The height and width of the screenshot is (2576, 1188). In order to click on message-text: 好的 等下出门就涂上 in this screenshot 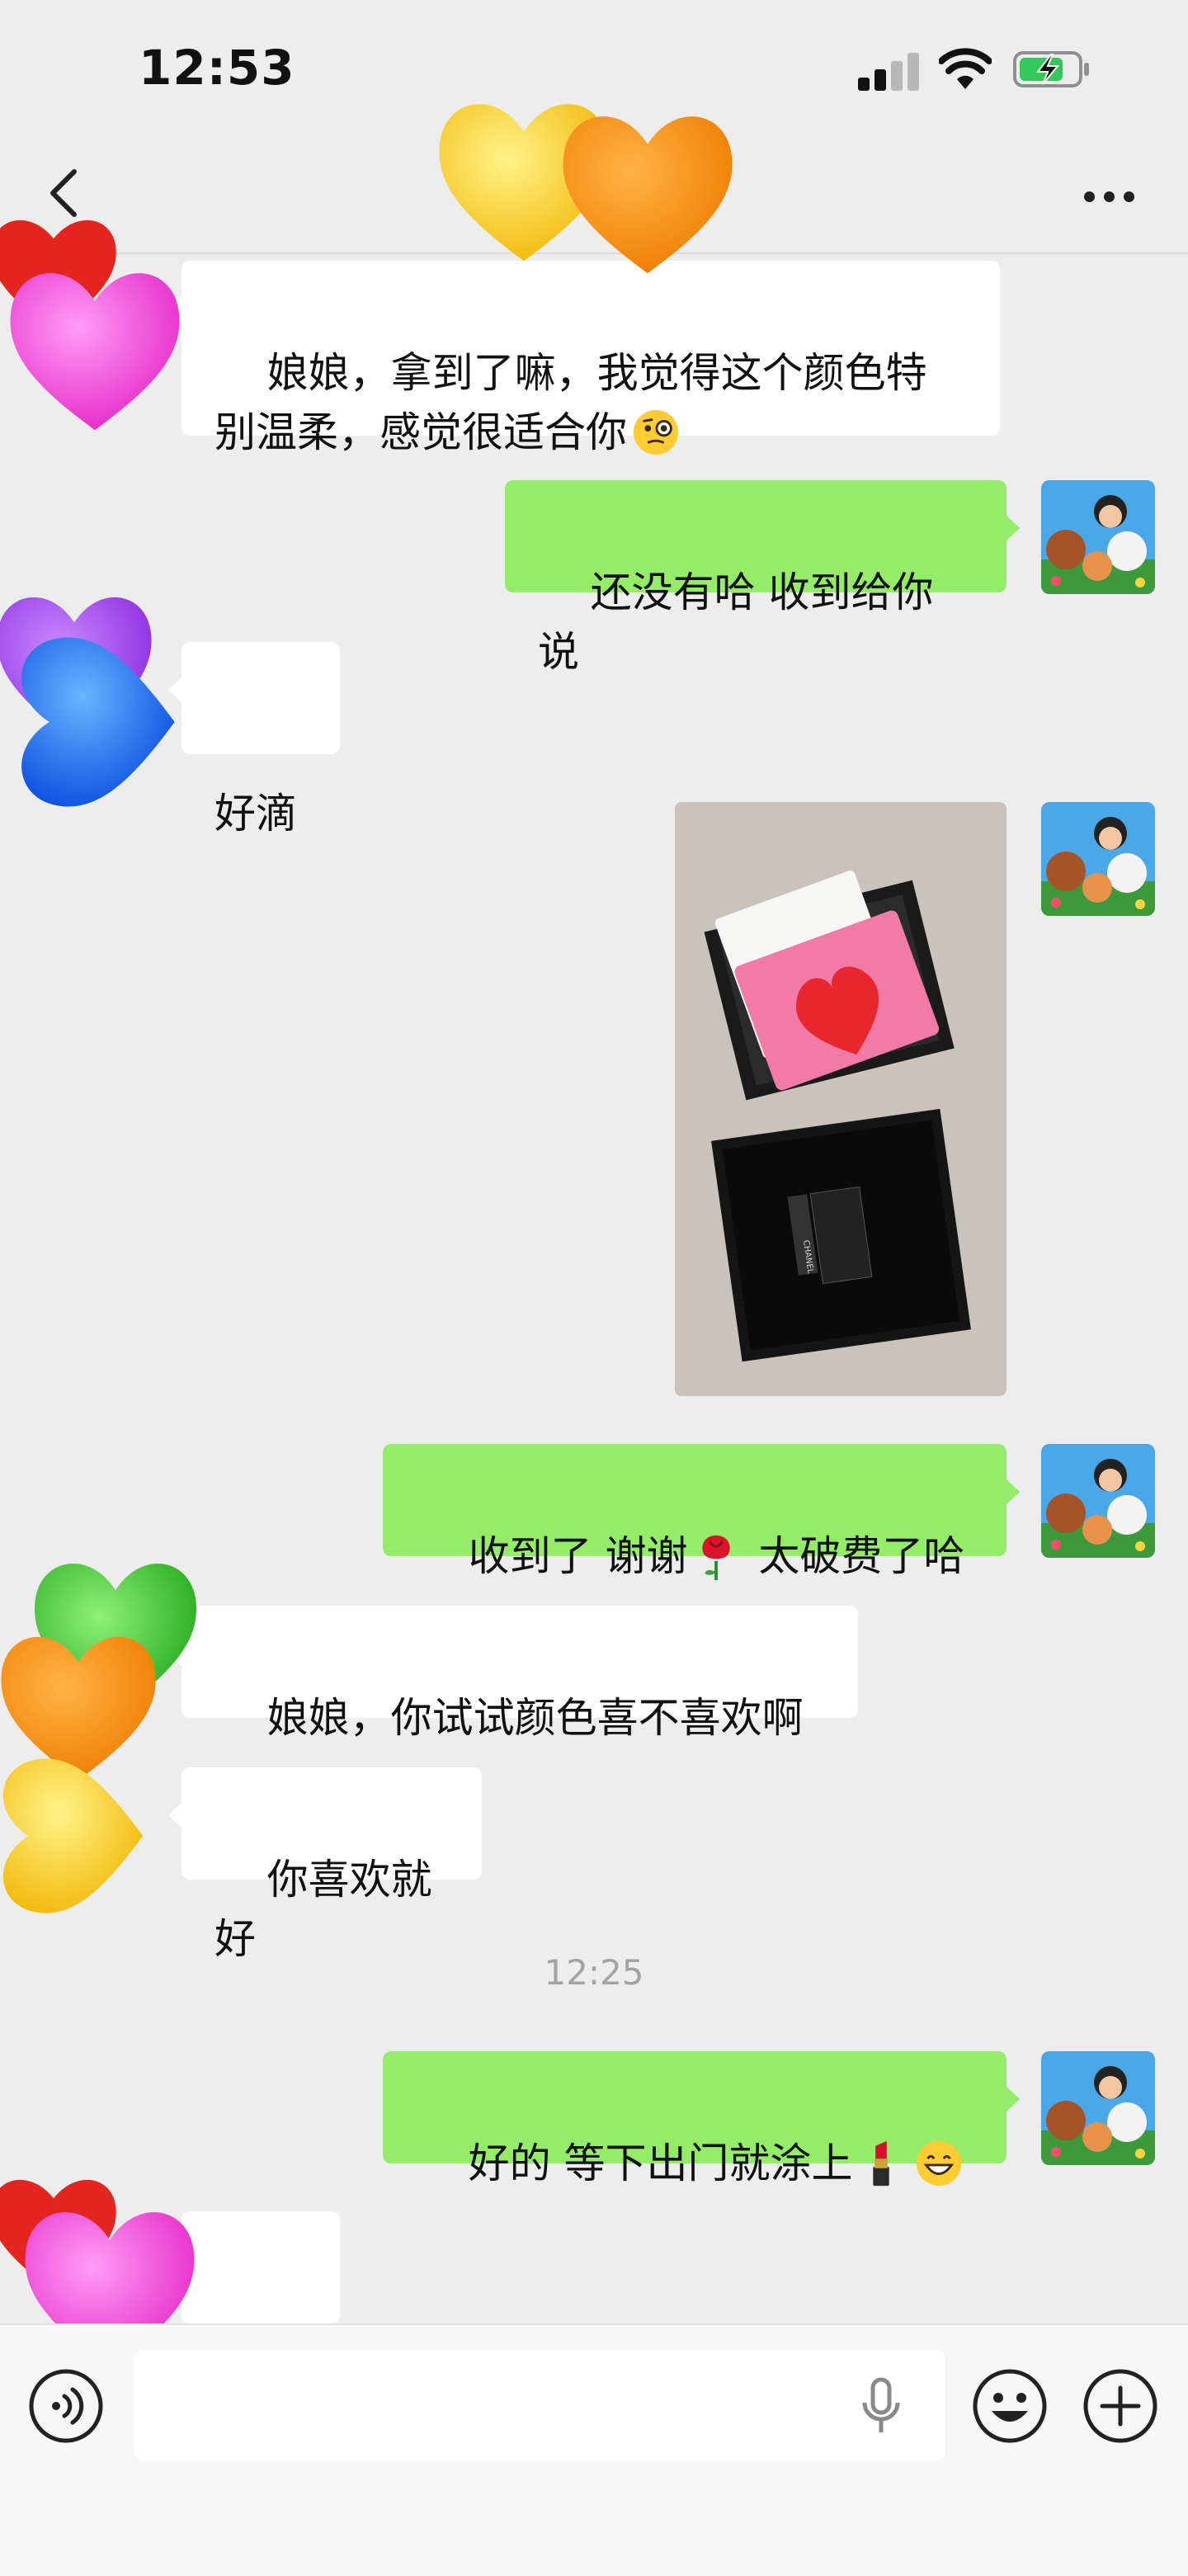, I will do `click(660, 2163)`.